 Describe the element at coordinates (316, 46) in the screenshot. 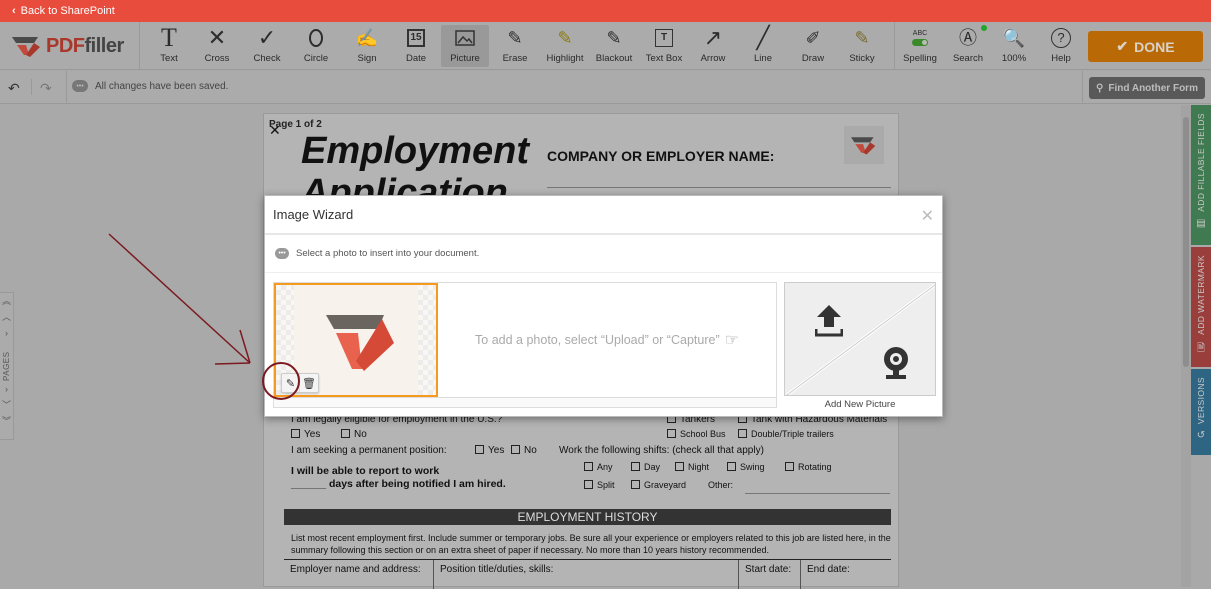

I see `tool-circle: Circle` at that location.